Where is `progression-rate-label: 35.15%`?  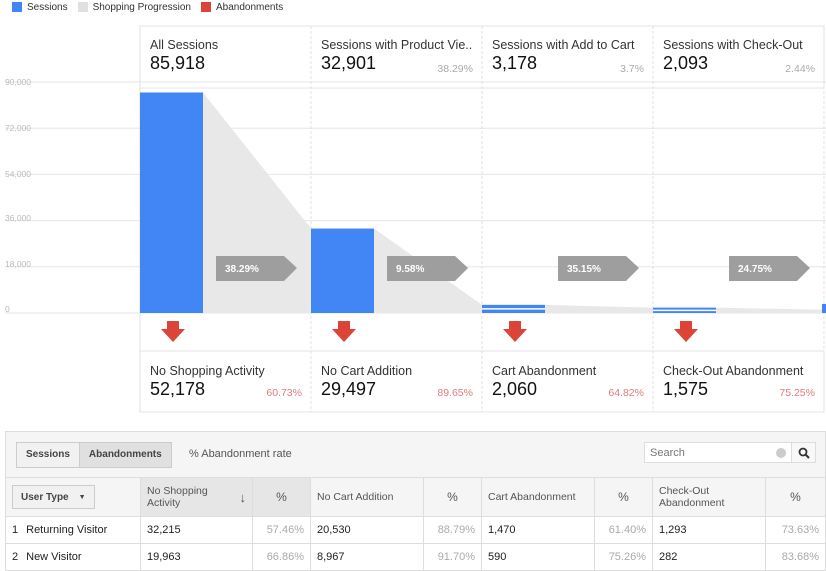
progression-rate-label: 35.15% is located at coordinates (584, 269).